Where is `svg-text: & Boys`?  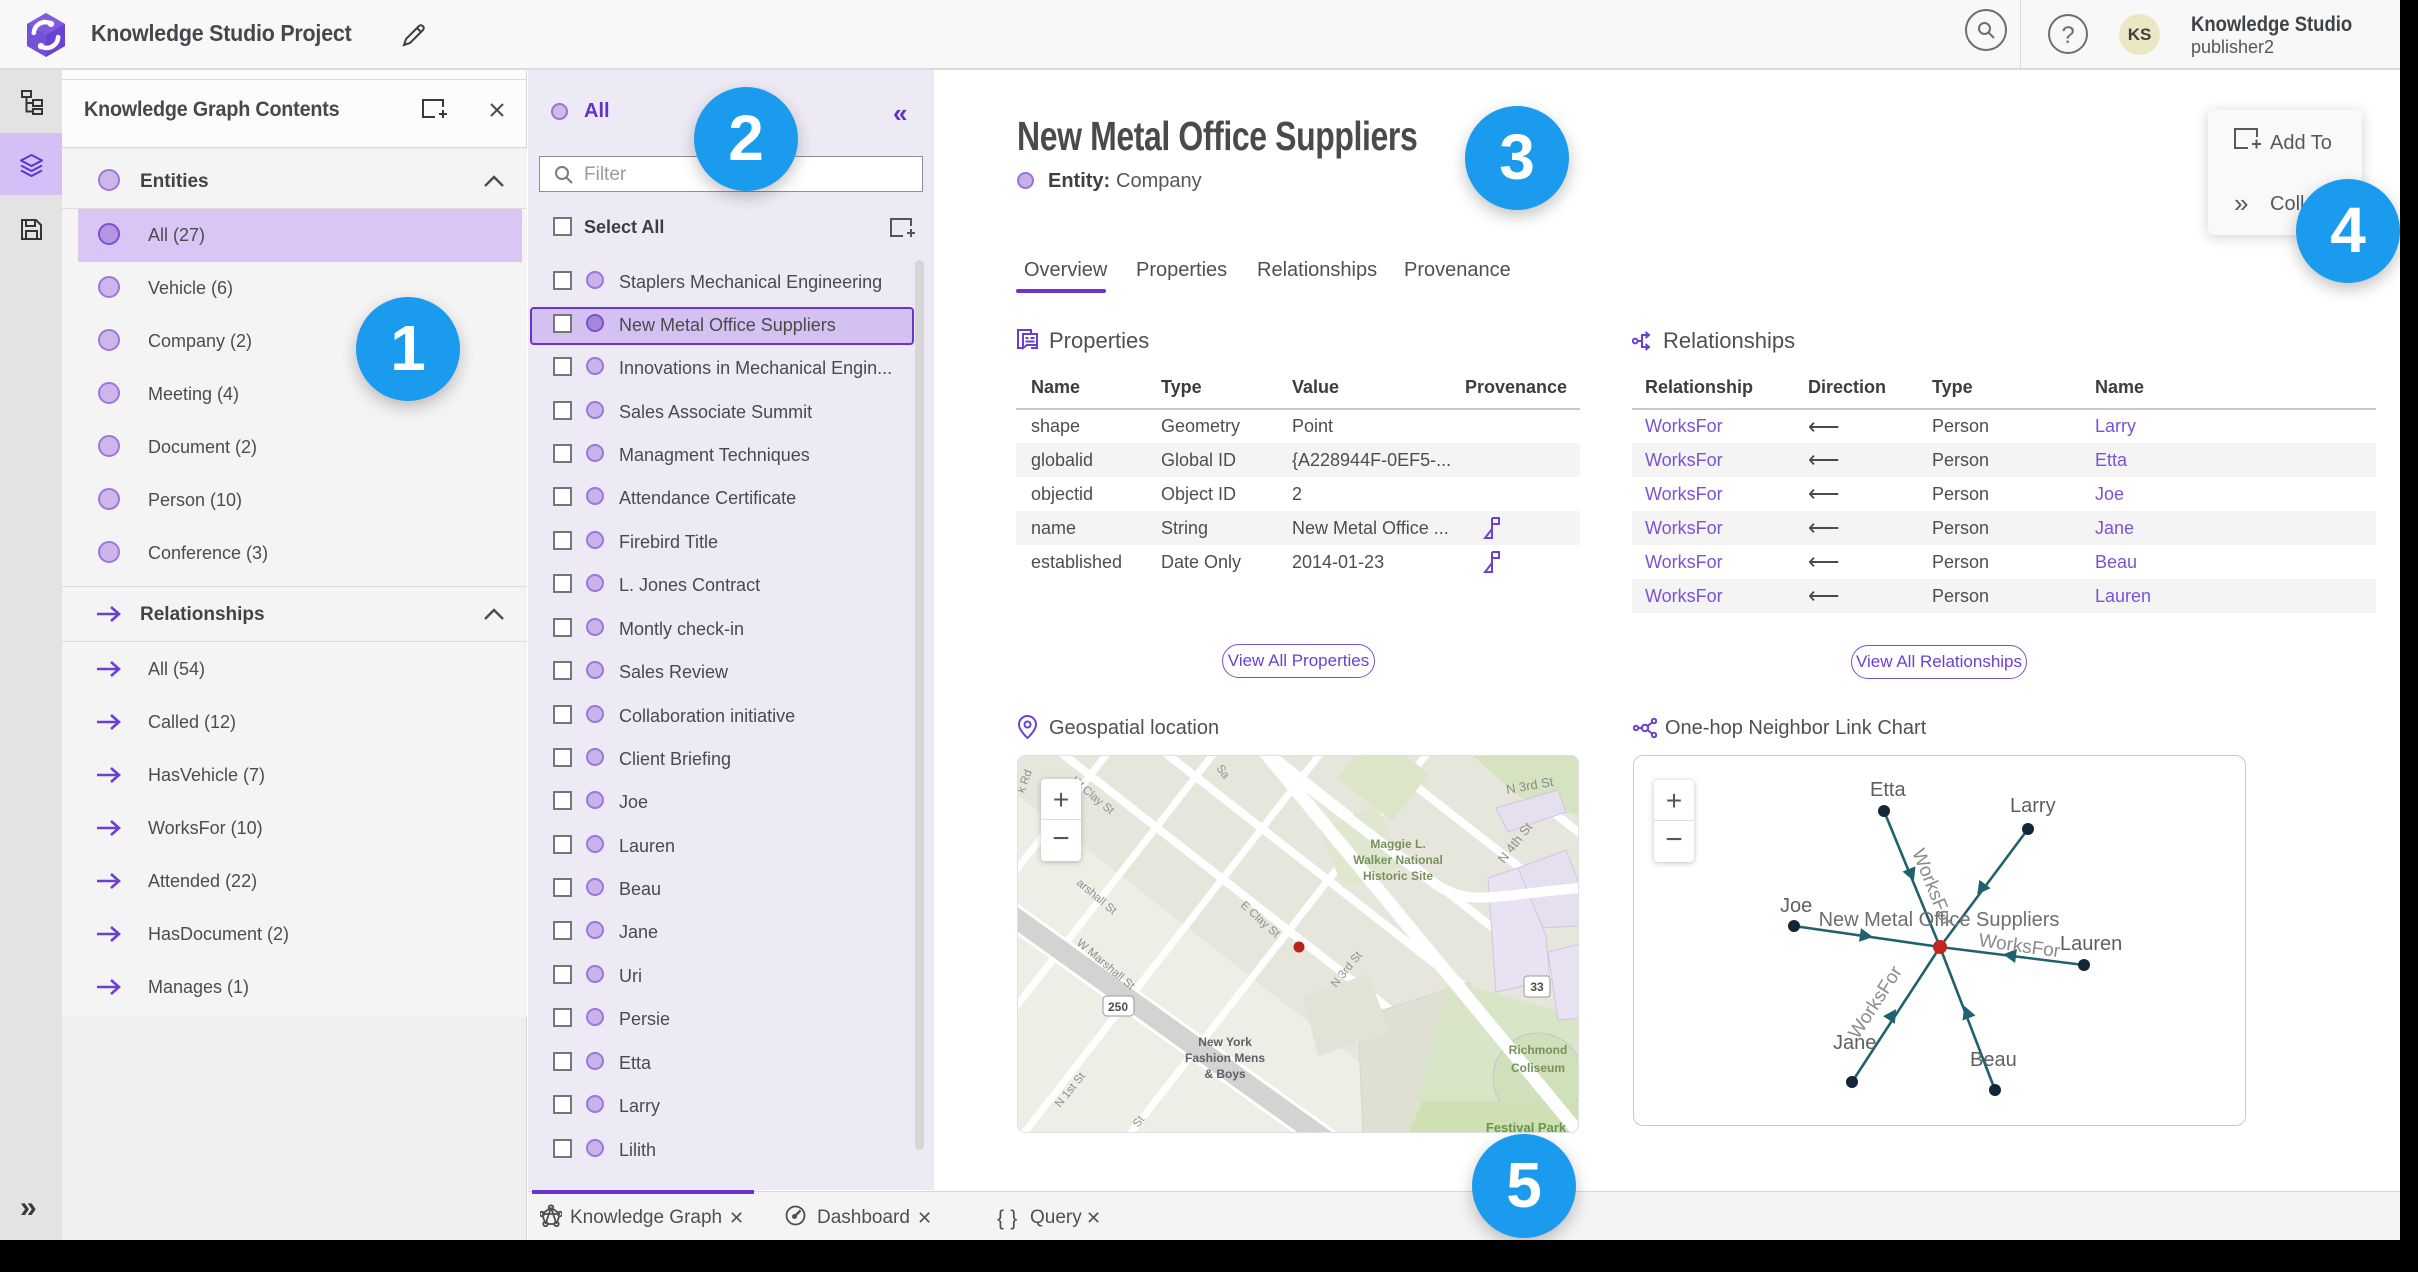
svg-text: & Boys is located at coordinates (1225, 1074).